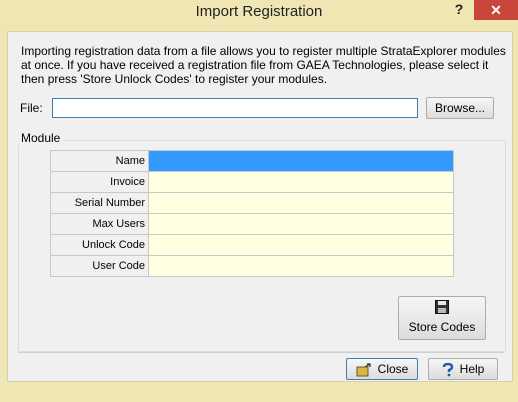 The image size is (518, 402). I want to click on field-row-invoice: Invoice, so click(252, 182).